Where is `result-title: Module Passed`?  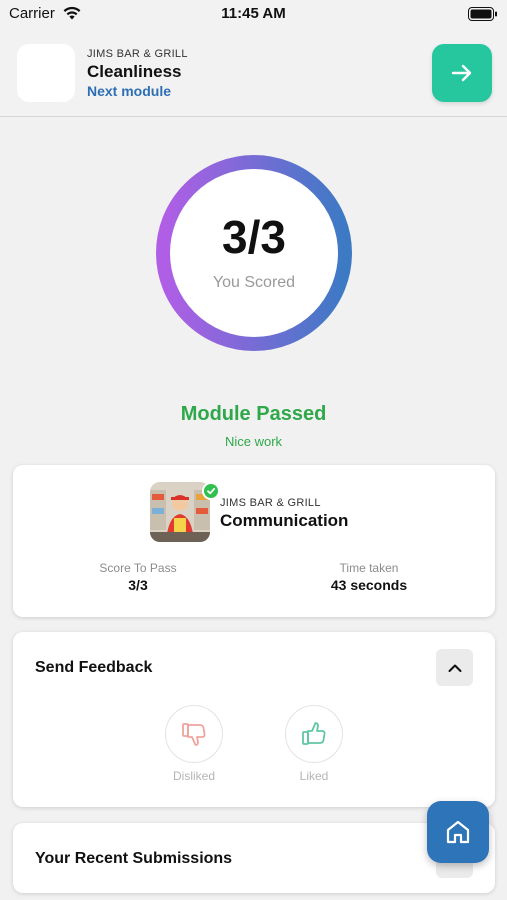 result-title: Module Passed is located at coordinates (253, 414).